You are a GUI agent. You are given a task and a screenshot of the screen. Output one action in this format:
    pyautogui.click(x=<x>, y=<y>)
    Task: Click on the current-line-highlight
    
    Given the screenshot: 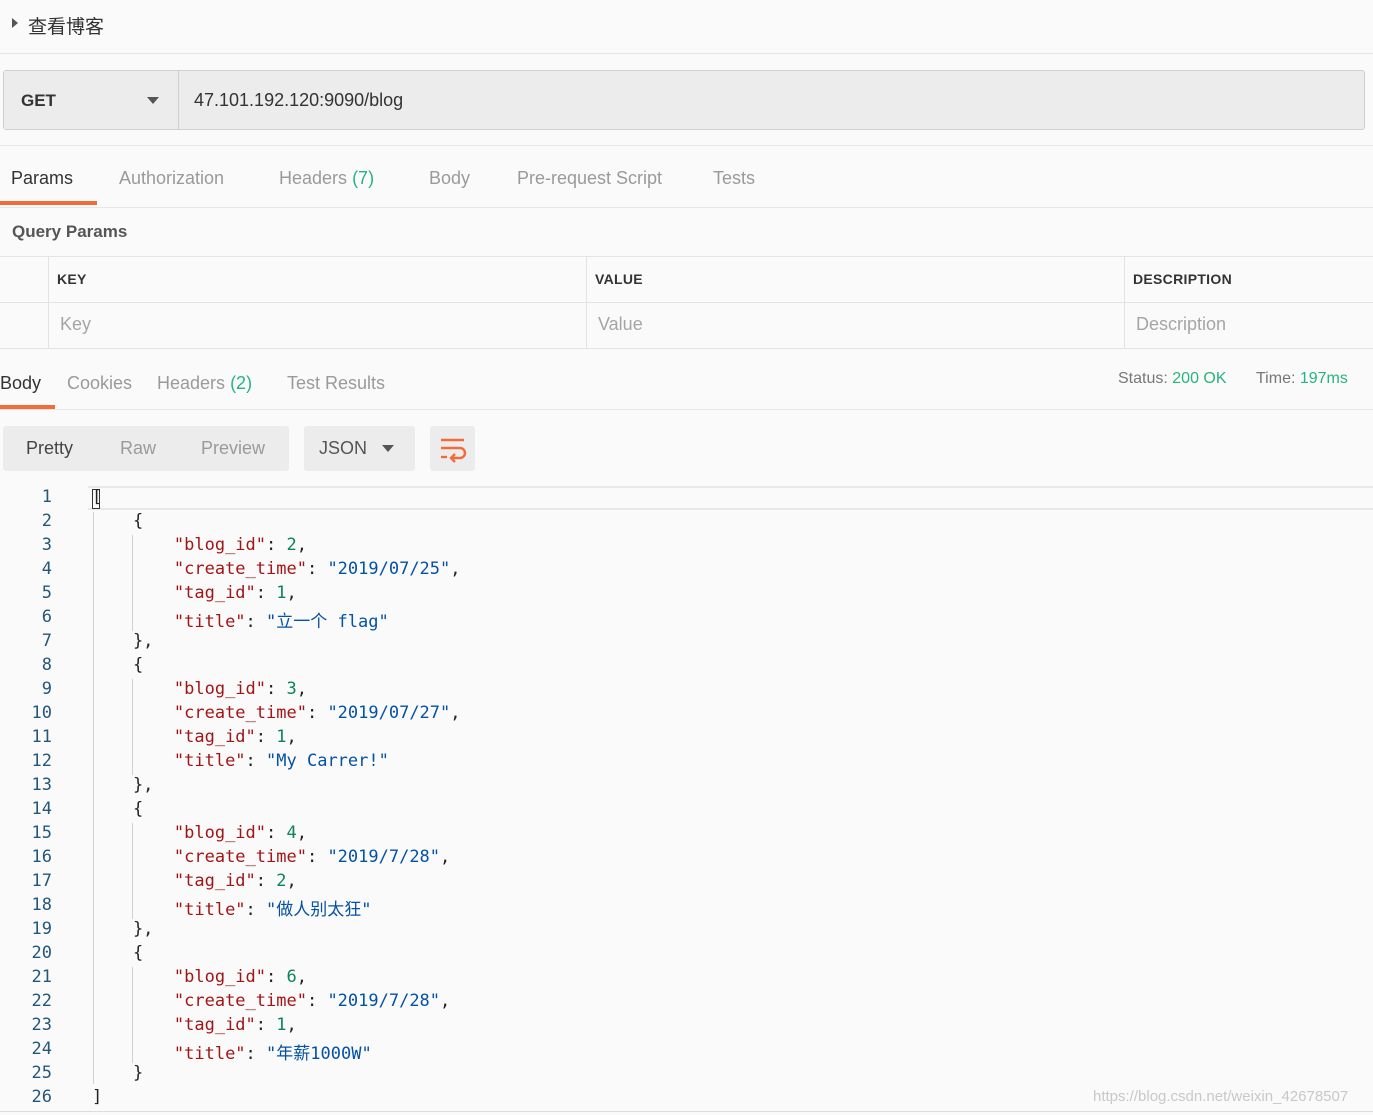 What is the action you would take?
    pyautogui.click(x=730, y=498)
    